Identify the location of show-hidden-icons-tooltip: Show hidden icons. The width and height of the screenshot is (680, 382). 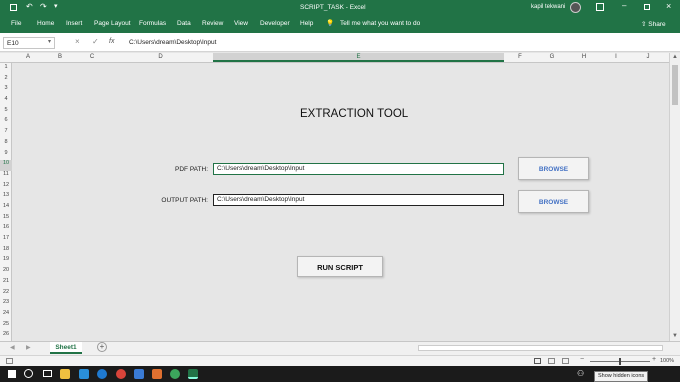
(621, 376).